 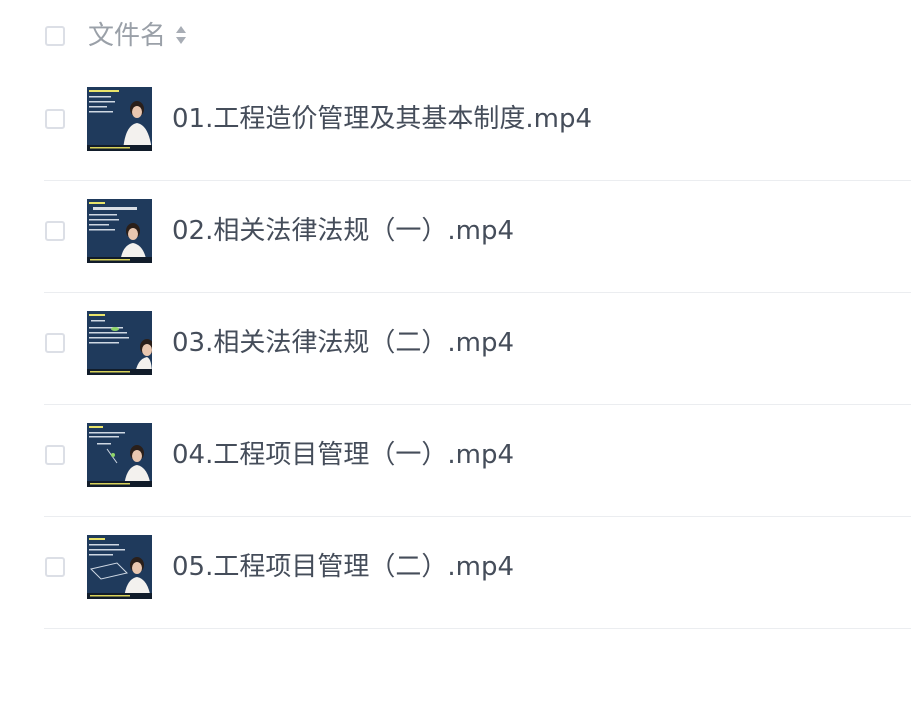 What do you see at coordinates (343, 455) in the screenshot?
I see `file-name: 04.工程项目管理（一）.mp4` at bounding box center [343, 455].